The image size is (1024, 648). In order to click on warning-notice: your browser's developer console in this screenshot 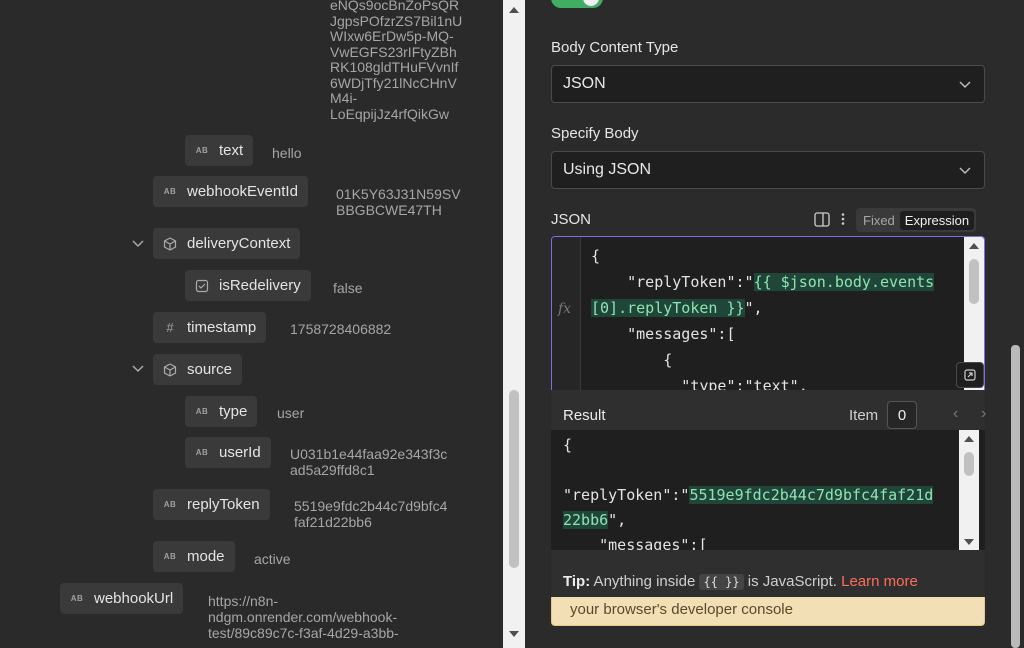, I will do `click(768, 611)`.